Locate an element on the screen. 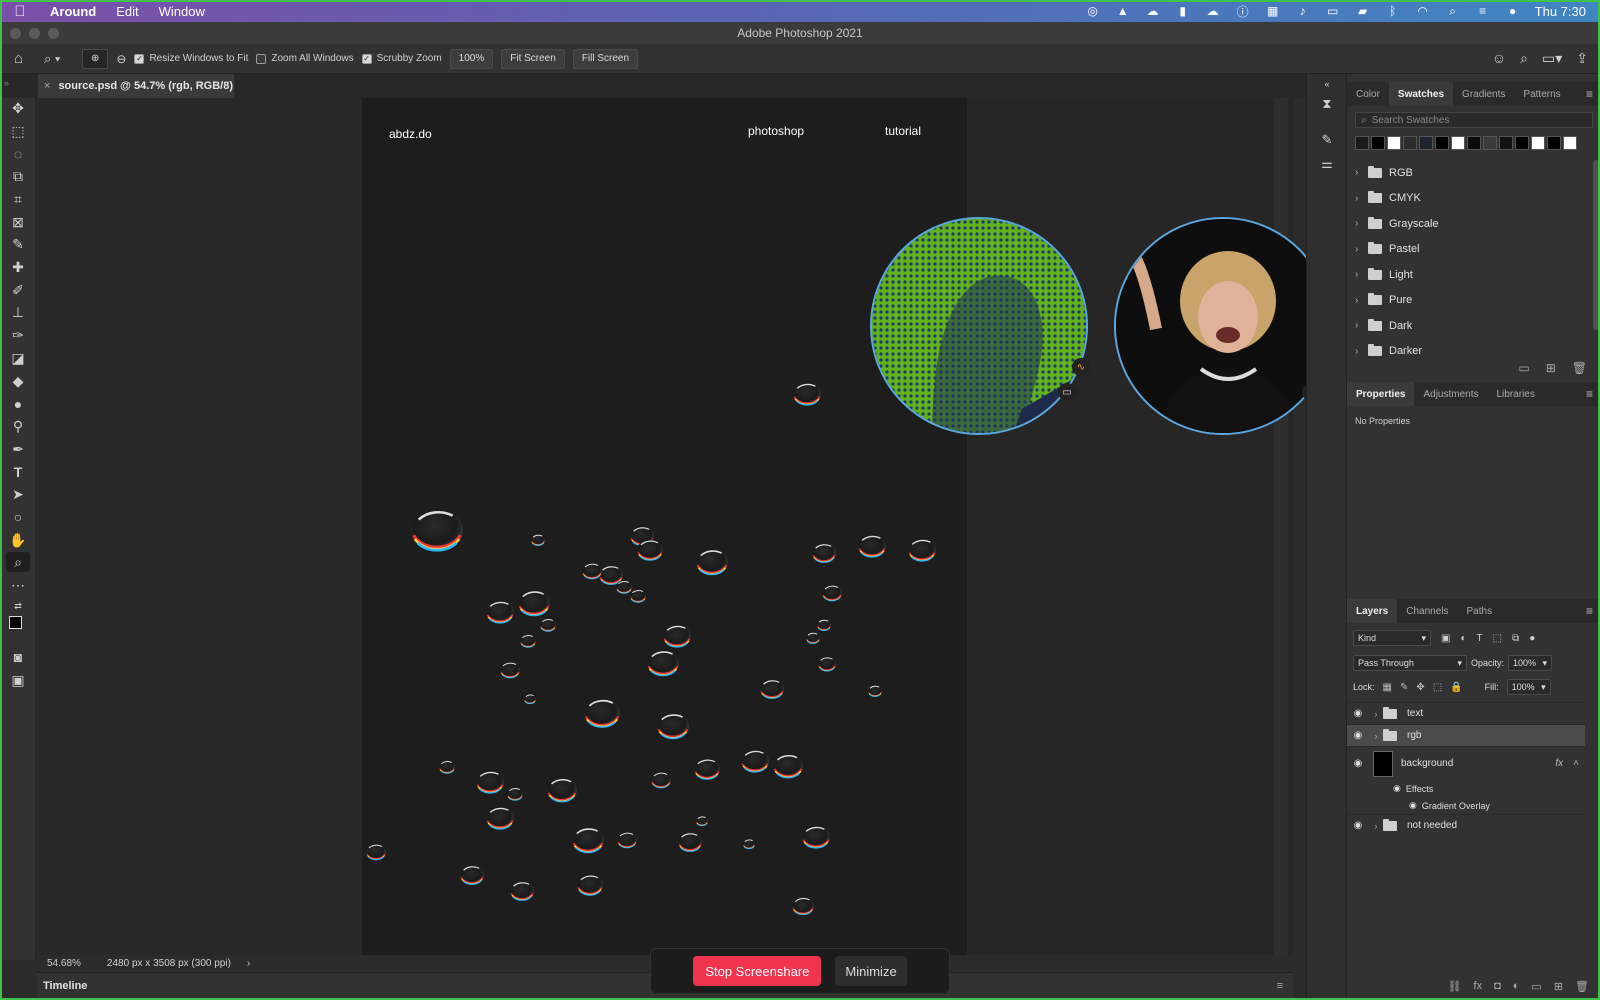  swatches-scrollbar is located at coordinates (1596, 245).